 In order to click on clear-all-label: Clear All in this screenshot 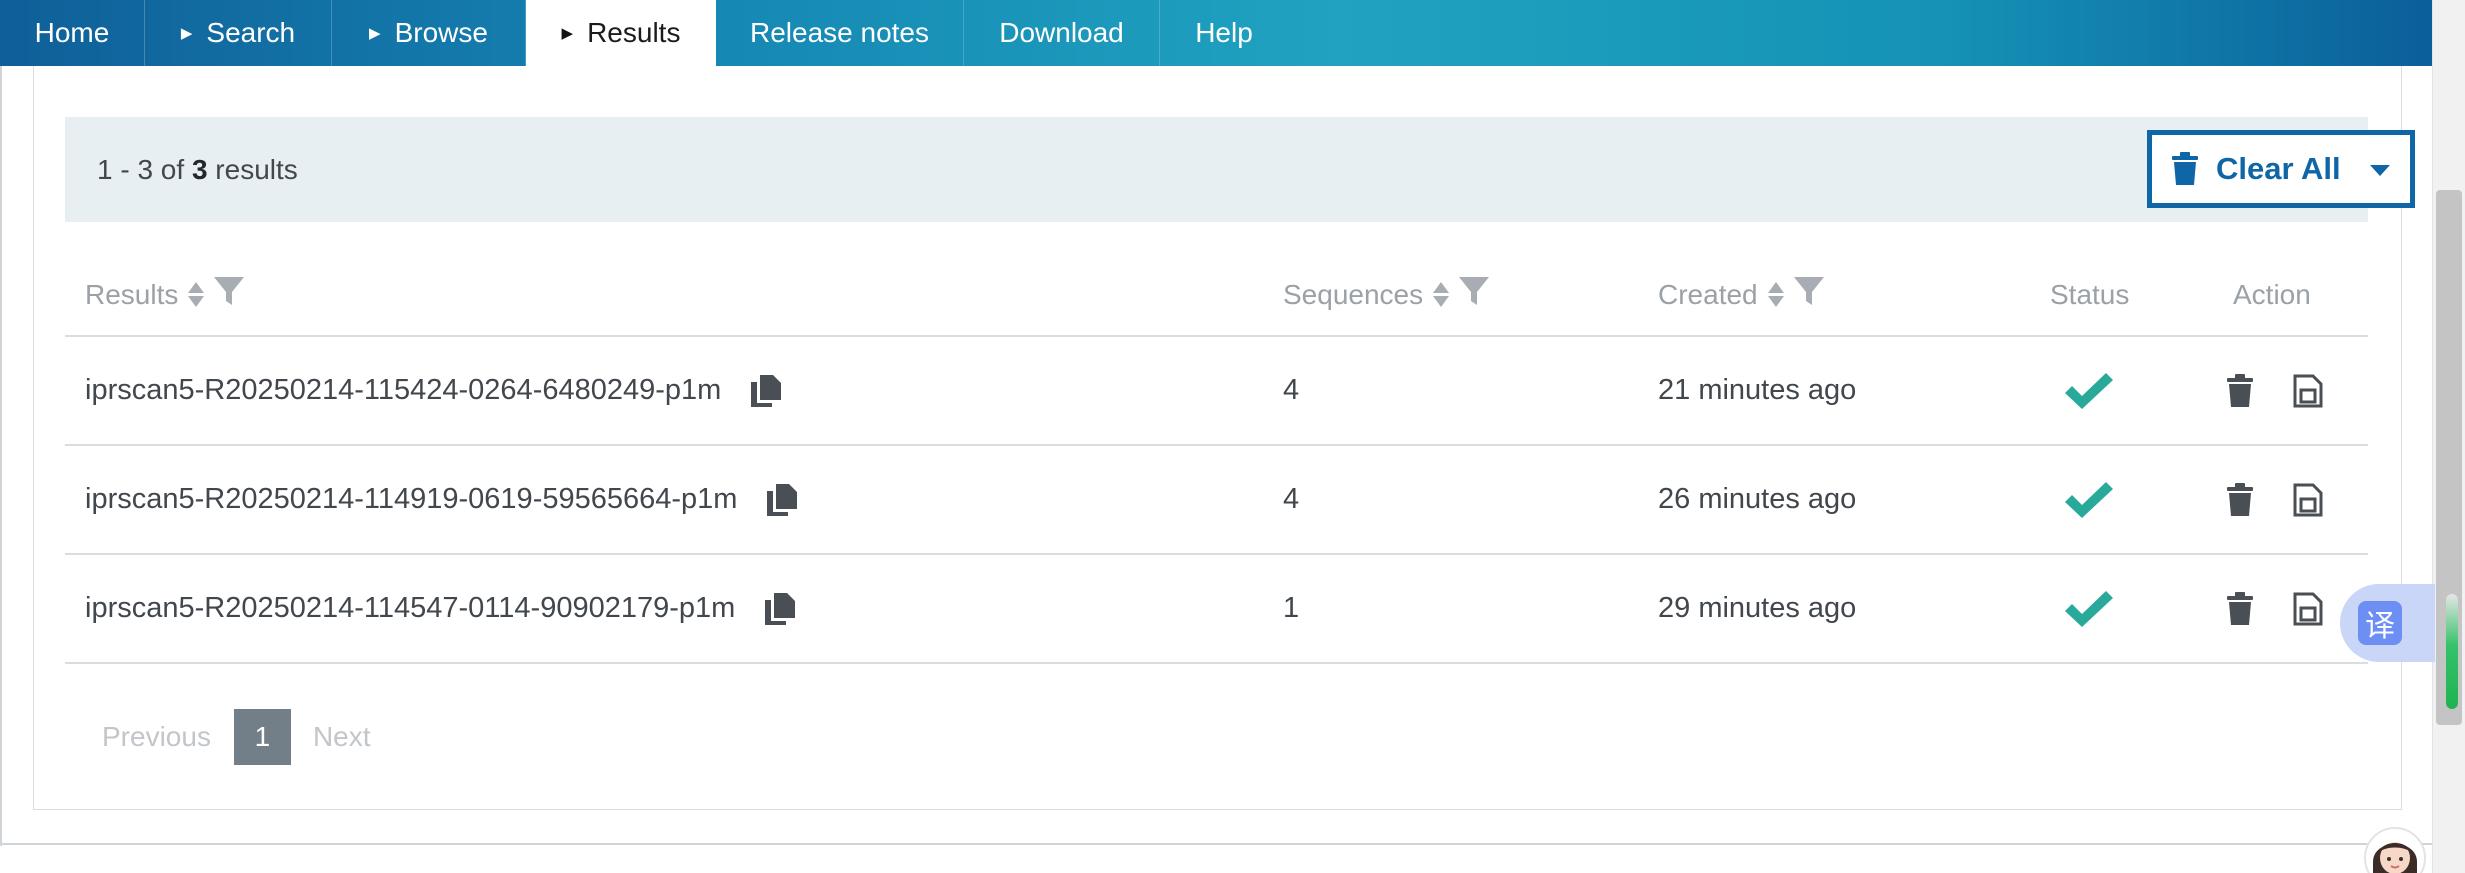, I will do `click(2278, 168)`.